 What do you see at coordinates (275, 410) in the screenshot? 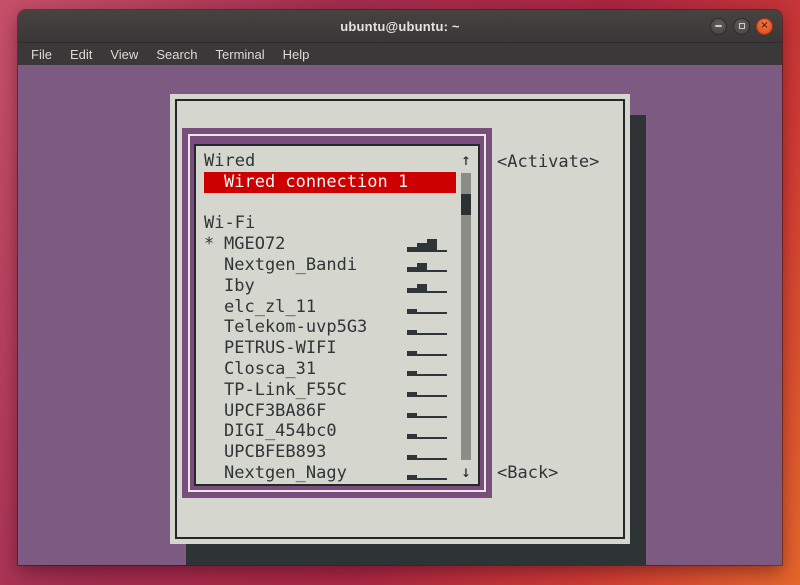
I see `network-name: UPCF3BA86F` at bounding box center [275, 410].